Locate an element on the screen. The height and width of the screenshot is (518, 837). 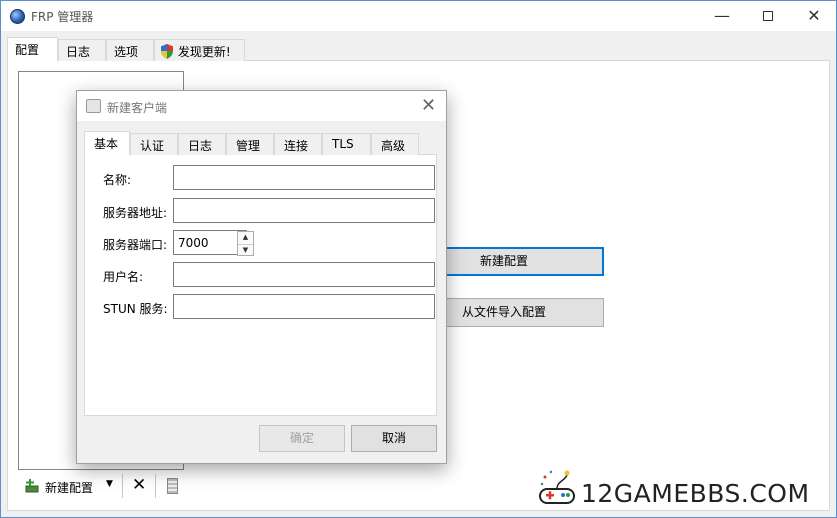
dialog-title-bar: 新建客户端 ✕ is located at coordinates (261, 106).